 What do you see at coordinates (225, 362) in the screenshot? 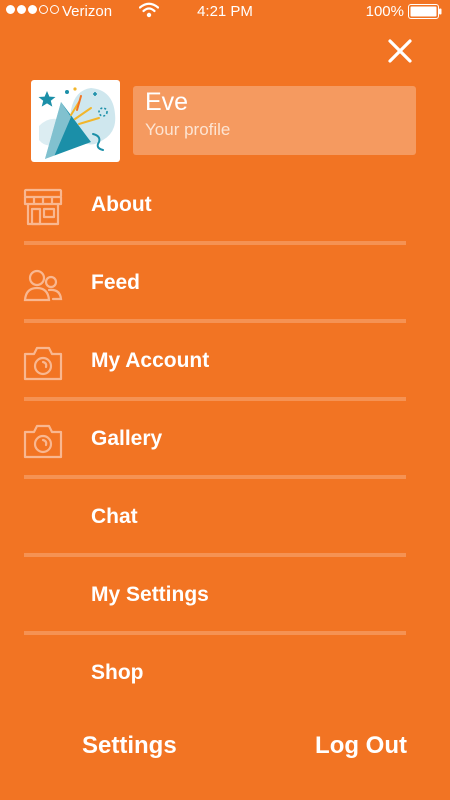
I see `menu-item-my-account: My Account` at bounding box center [225, 362].